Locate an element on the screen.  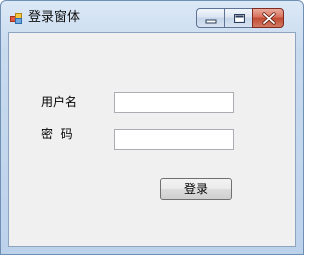
login-button: 登录 is located at coordinates (196, 189).